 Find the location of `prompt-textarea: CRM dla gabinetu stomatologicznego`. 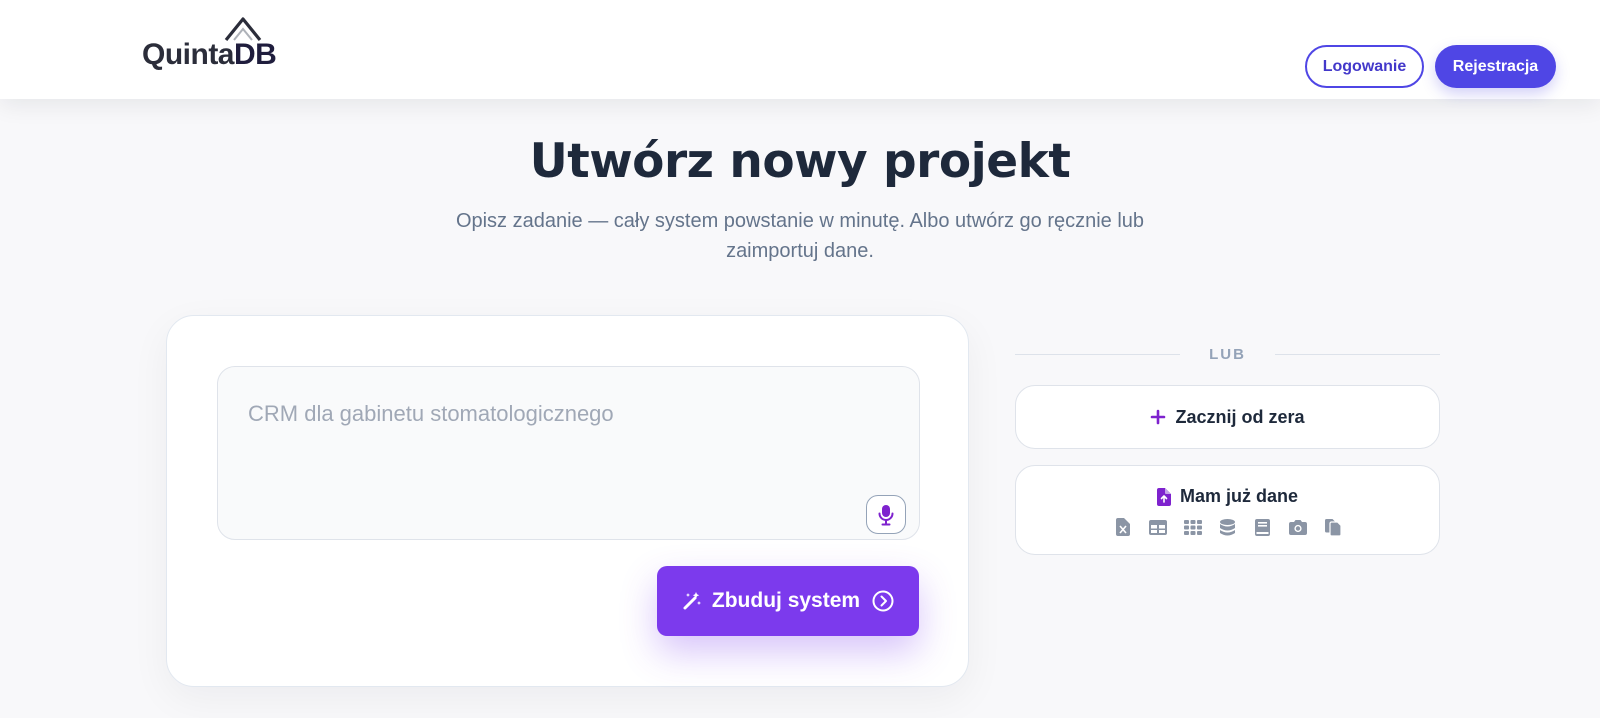

prompt-textarea: CRM dla gabinetu stomatologicznego is located at coordinates (568, 453).